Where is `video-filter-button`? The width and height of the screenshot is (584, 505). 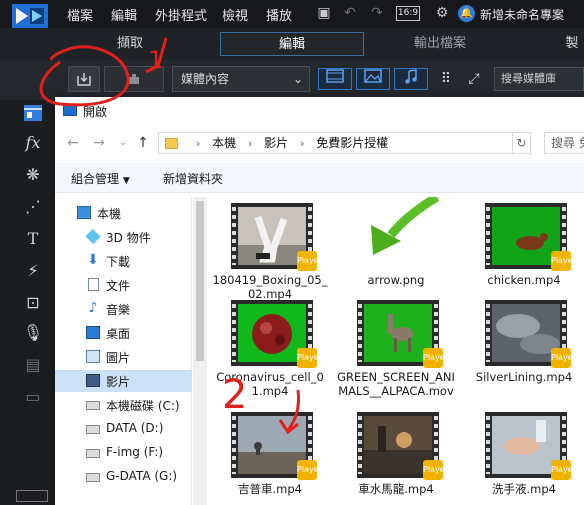
video-filter-button is located at coordinates (335, 79).